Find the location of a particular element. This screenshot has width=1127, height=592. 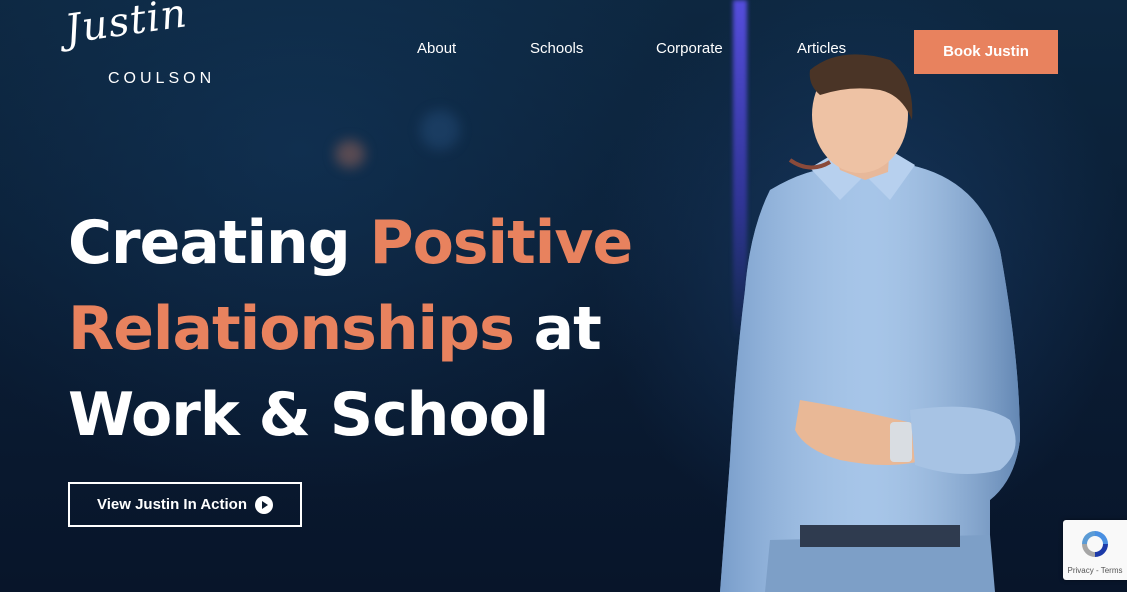

headline-line-3: Work & School is located at coordinates (378, 415).